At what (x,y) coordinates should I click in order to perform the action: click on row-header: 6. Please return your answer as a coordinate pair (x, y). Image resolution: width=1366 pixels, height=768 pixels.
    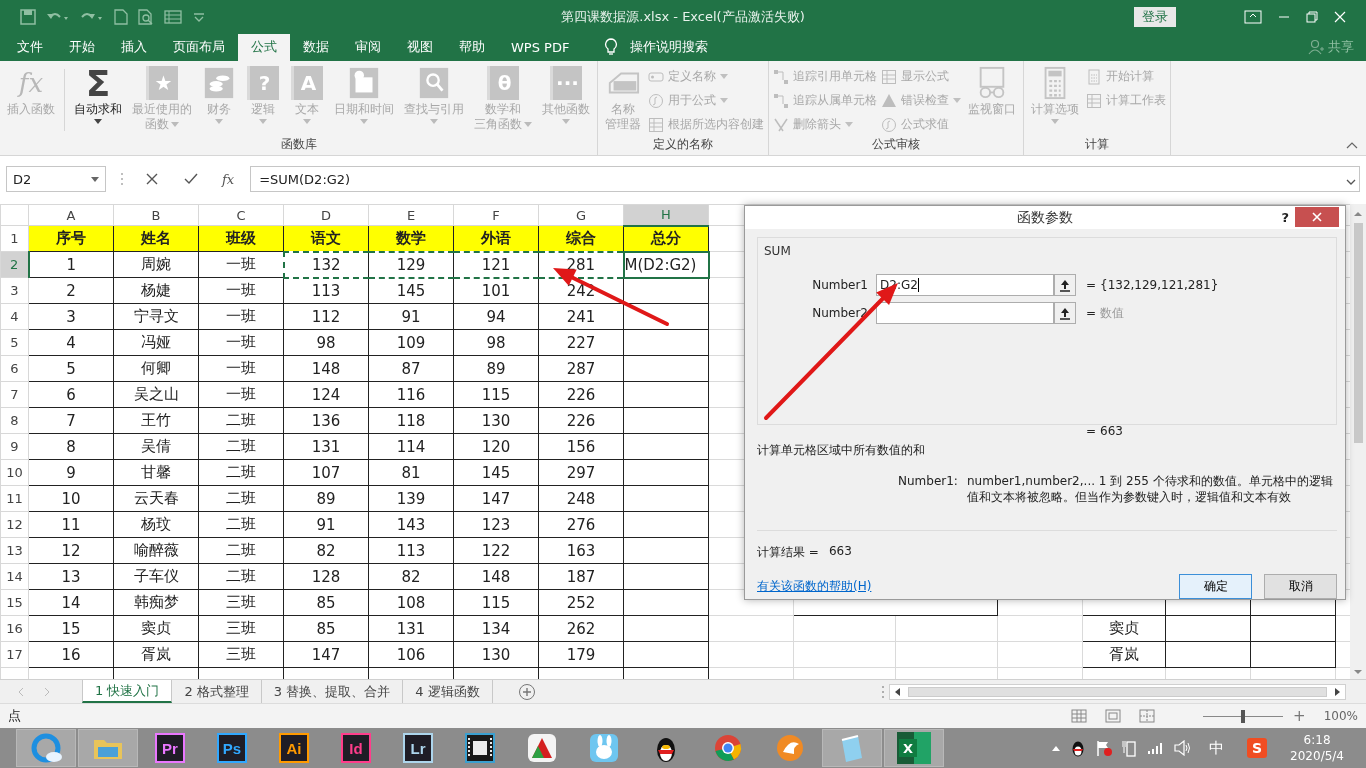
    Looking at the image, I should click on (14, 368).